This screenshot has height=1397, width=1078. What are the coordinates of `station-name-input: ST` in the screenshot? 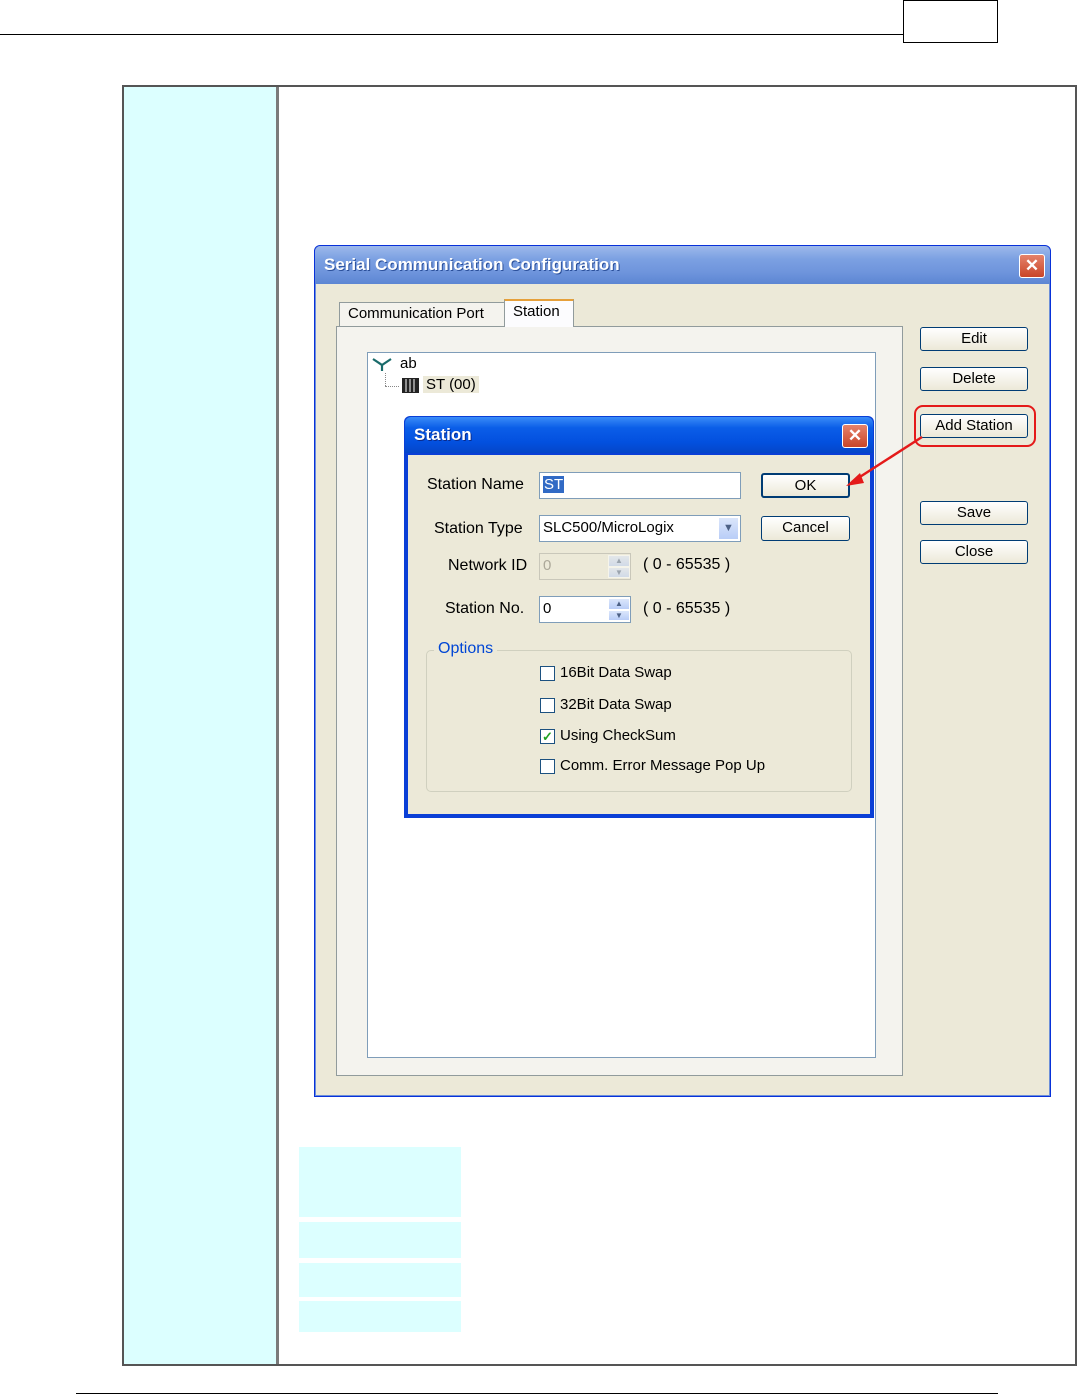 It's located at (640, 485).